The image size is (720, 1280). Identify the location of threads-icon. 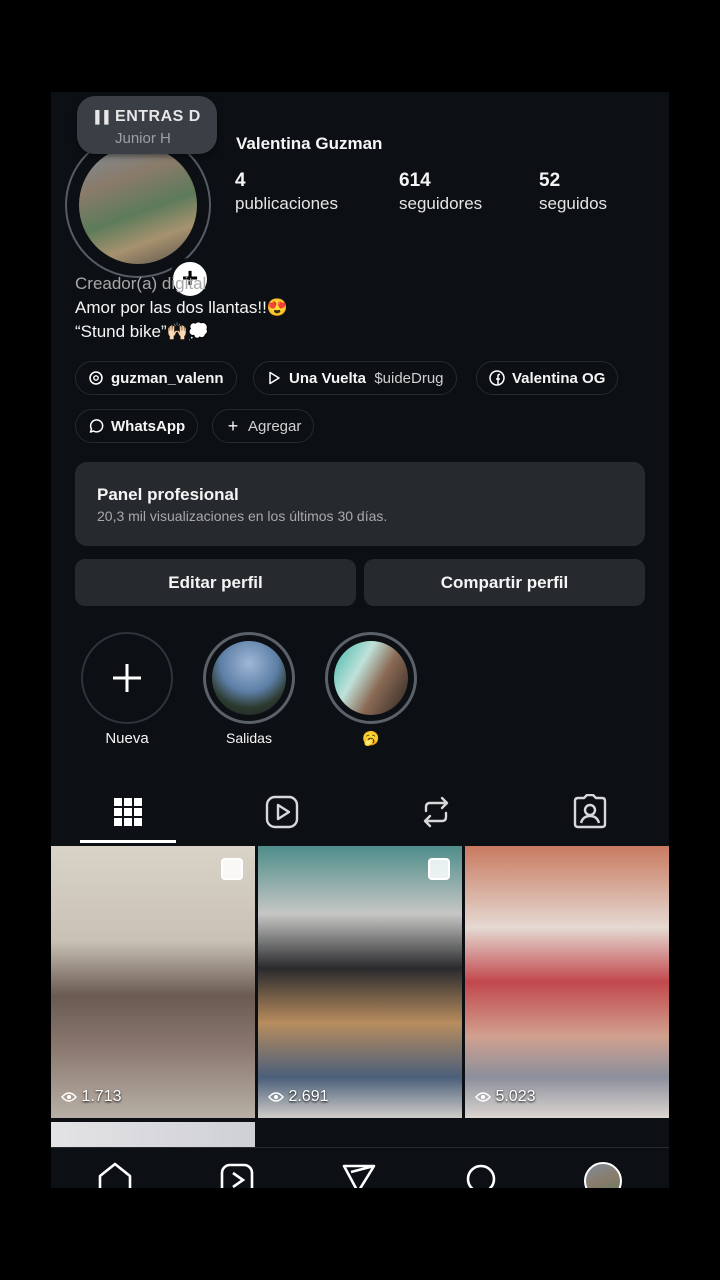
(96, 378).